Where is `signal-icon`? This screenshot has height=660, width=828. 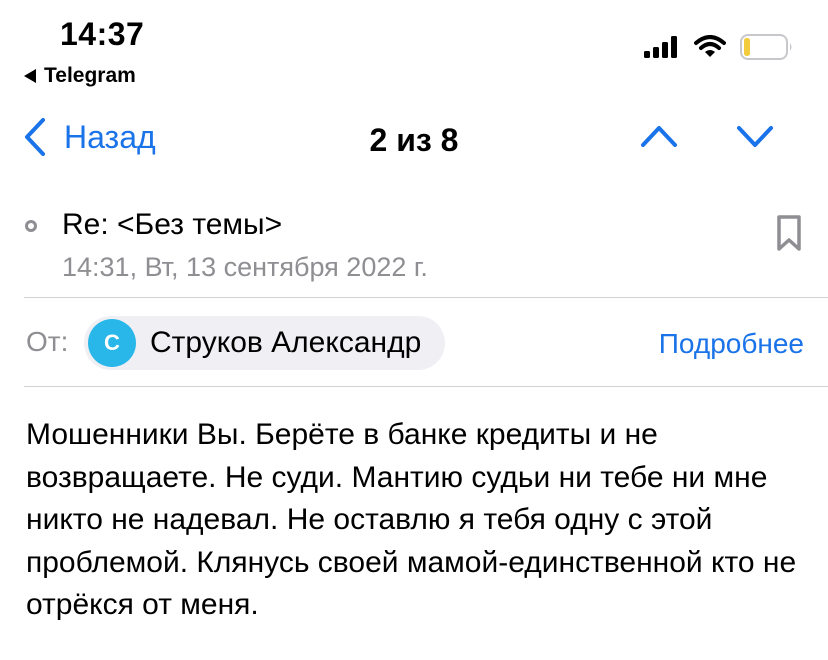 signal-icon is located at coordinates (660, 47).